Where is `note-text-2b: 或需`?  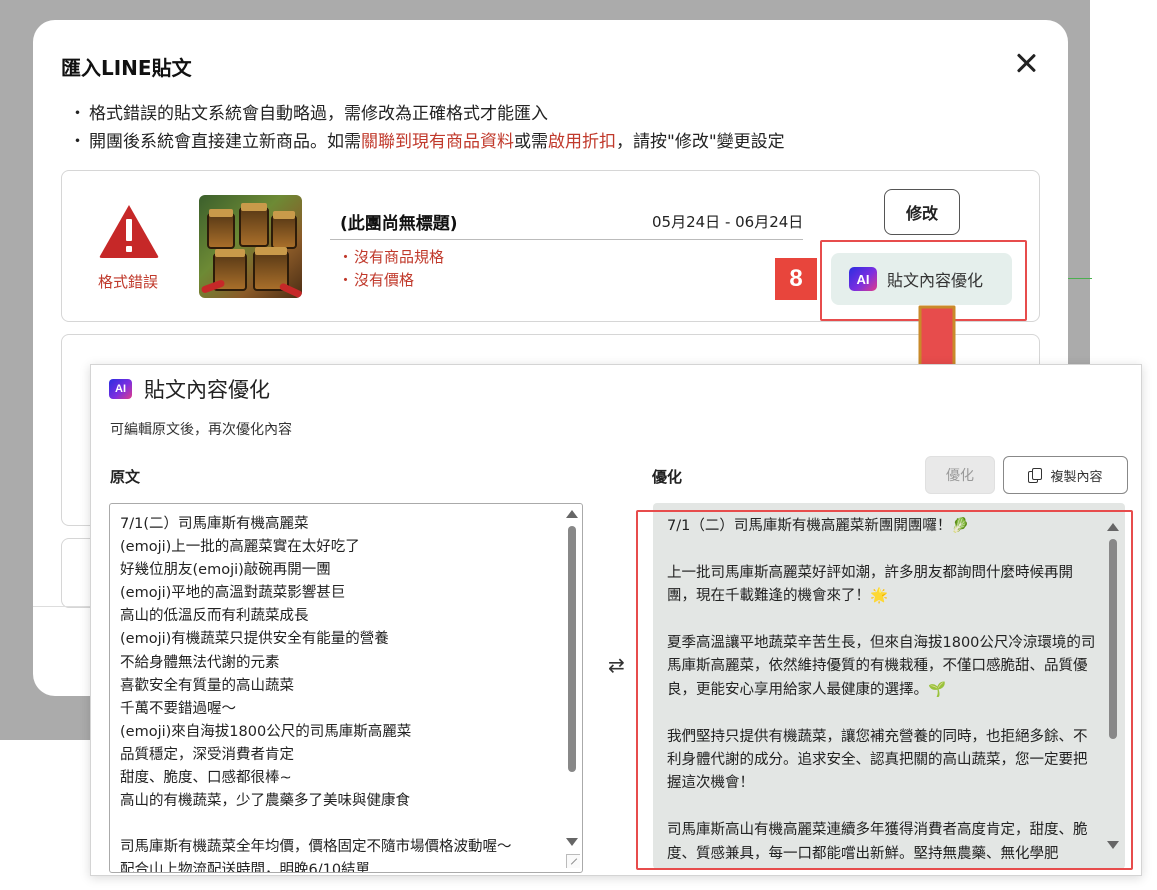 note-text-2b: 或需 is located at coordinates (531, 142).